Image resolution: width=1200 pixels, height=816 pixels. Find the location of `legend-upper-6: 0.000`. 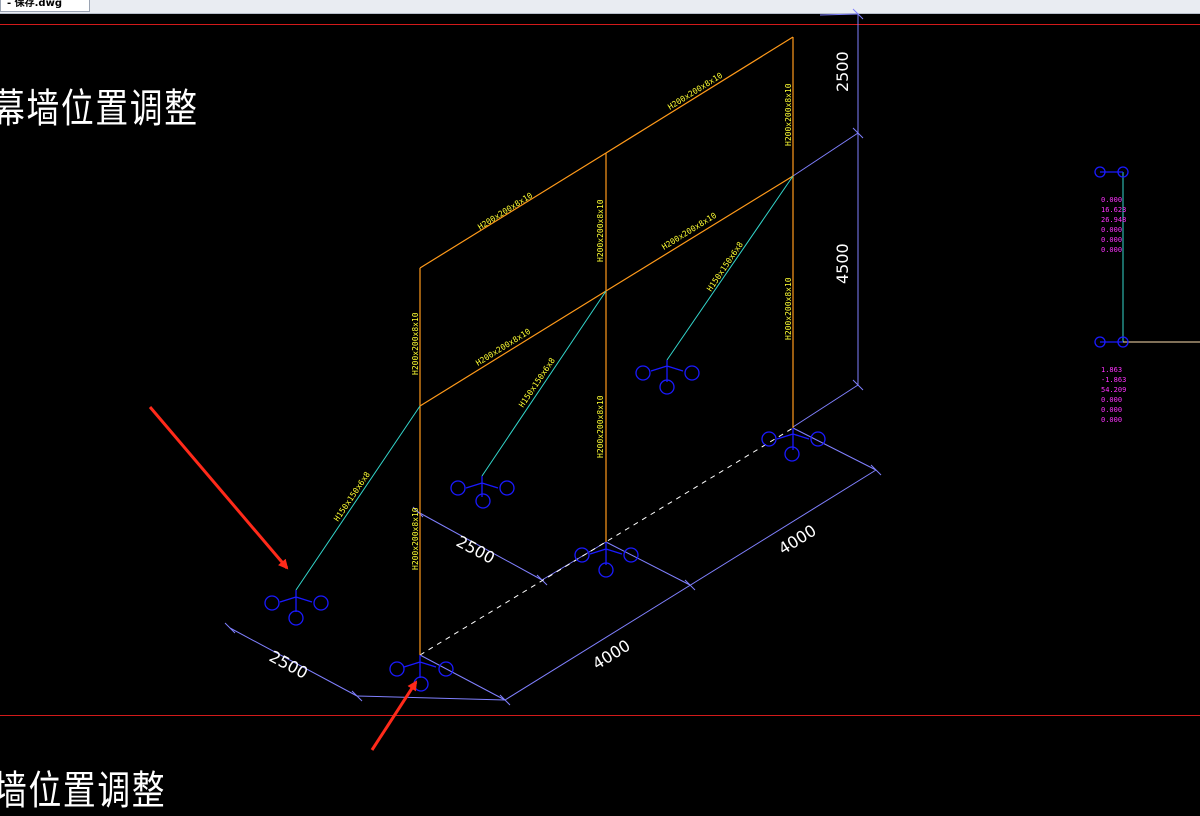

legend-upper-6: 0.000 is located at coordinates (1111, 250).